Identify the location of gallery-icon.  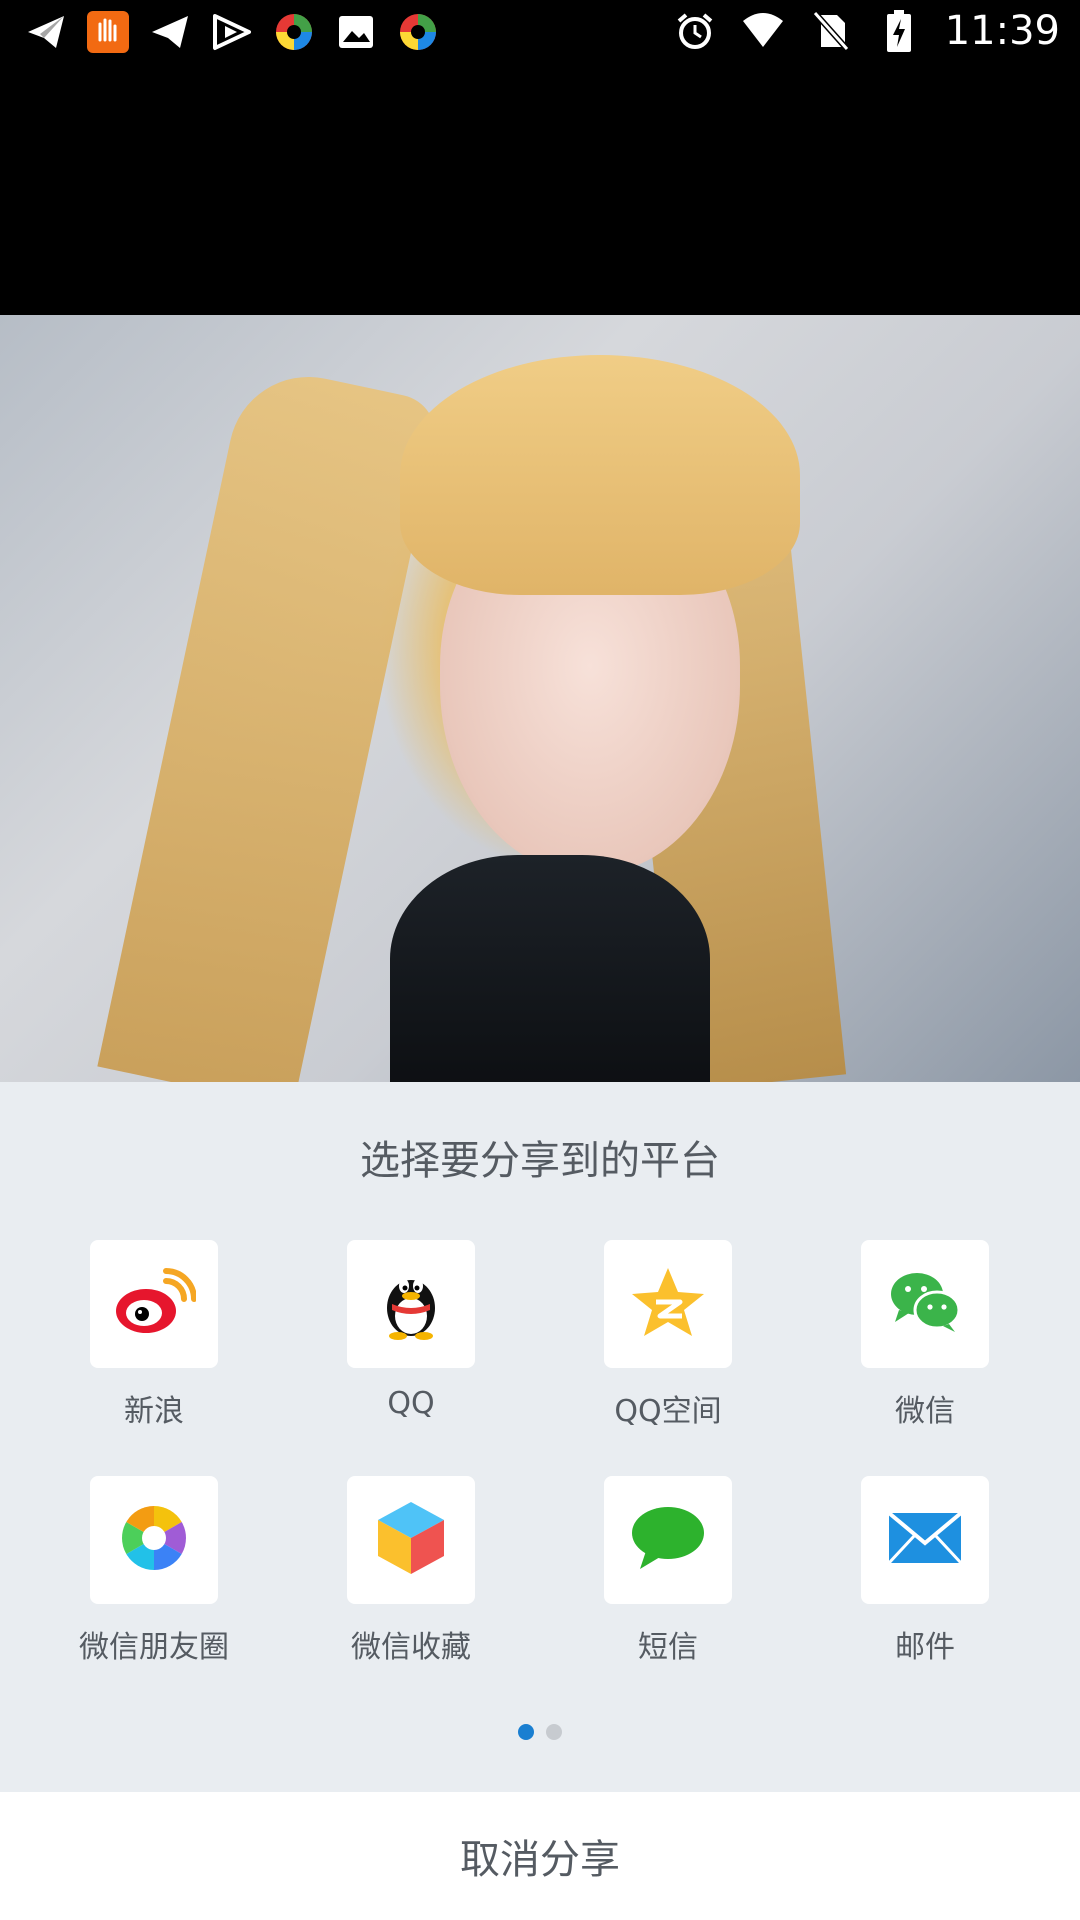
(356, 32).